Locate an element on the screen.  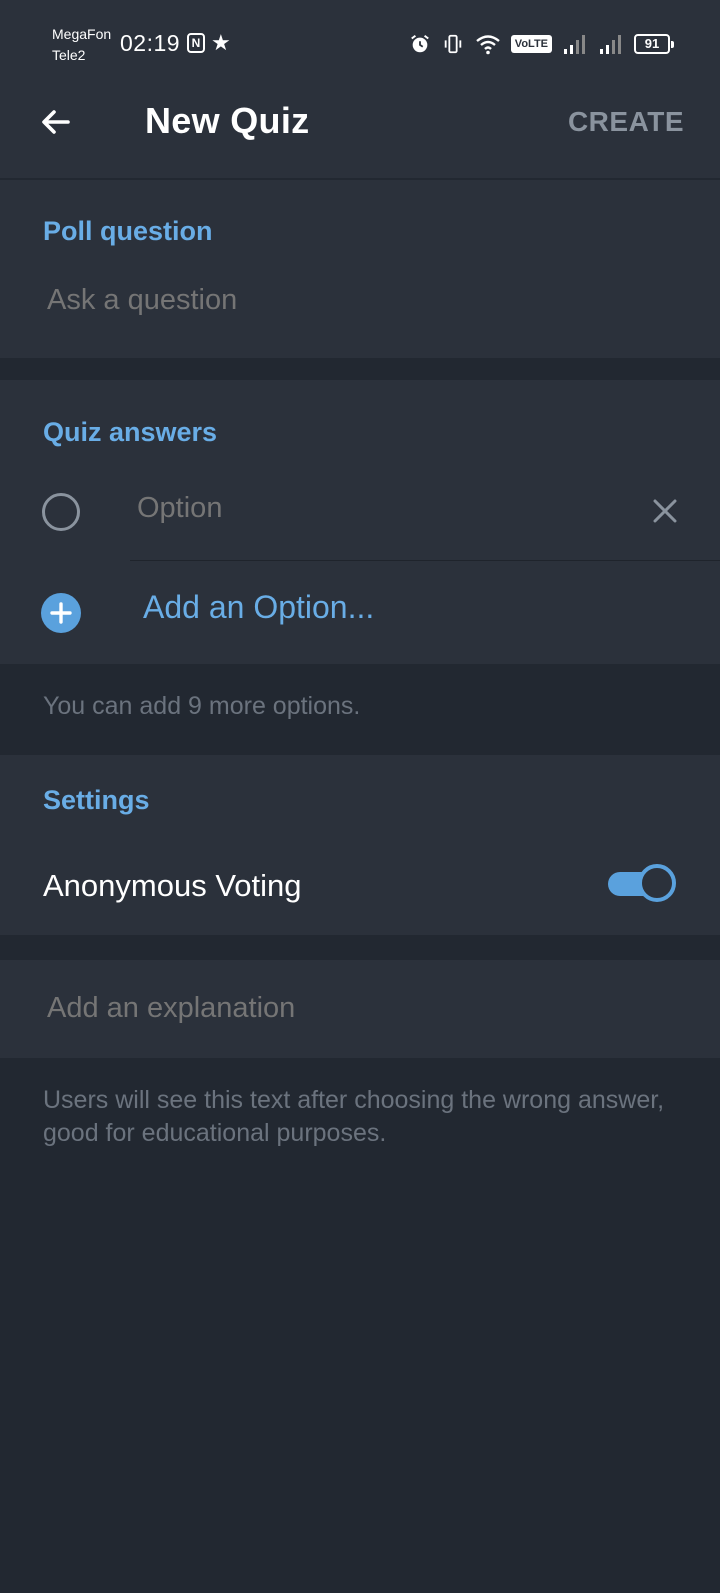
option-divider is located at coordinates (425, 560).